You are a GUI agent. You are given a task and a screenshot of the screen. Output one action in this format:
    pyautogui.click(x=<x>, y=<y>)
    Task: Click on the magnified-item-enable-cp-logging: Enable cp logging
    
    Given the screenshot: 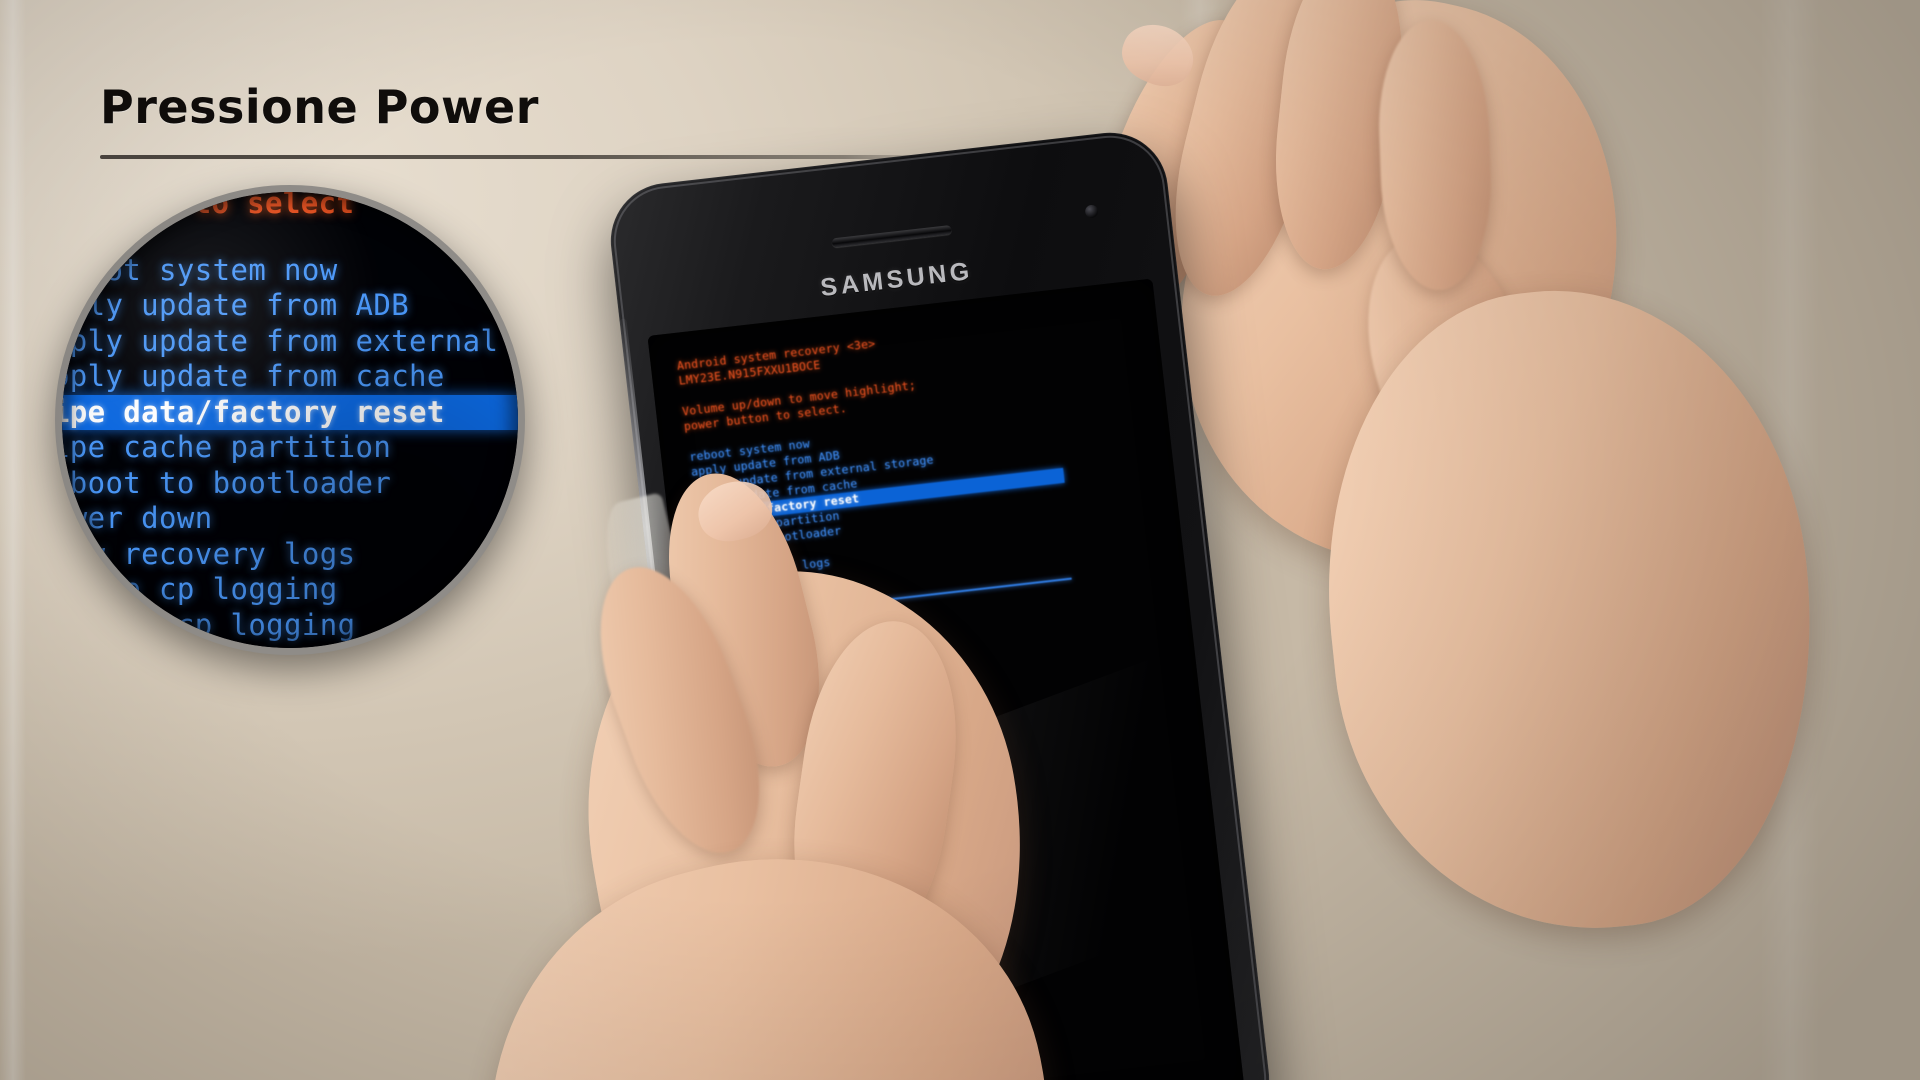 What is the action you would take?
    pyautogui.click(x=290, y=590)
    